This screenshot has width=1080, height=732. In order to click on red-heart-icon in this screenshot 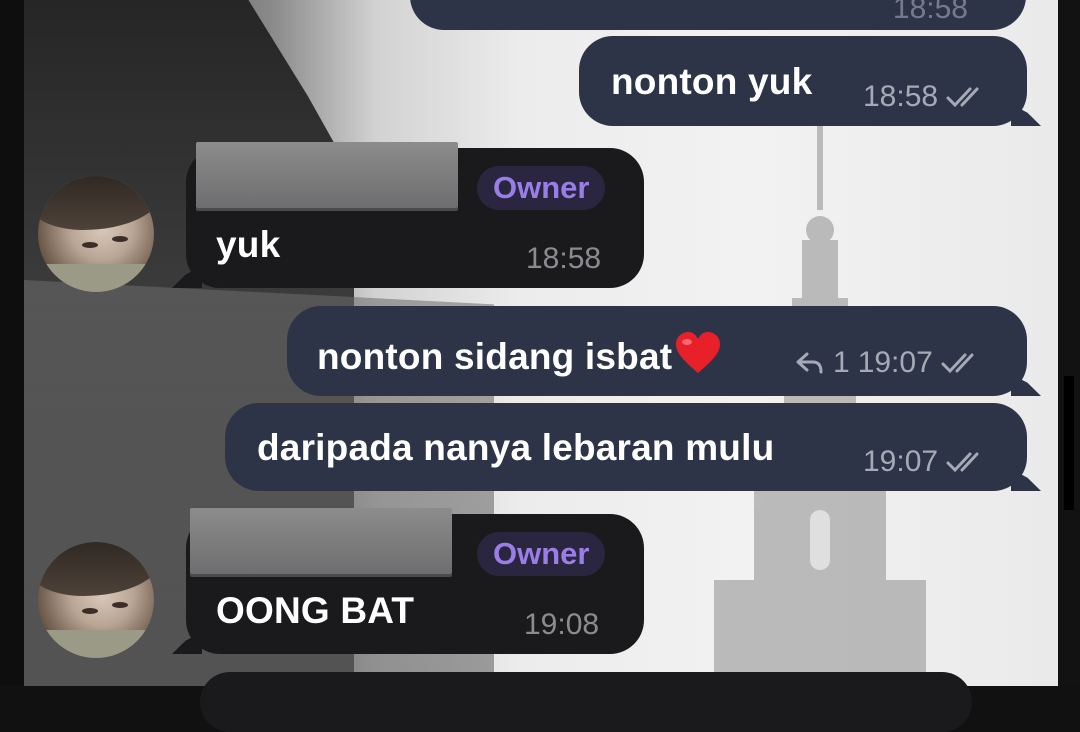, I will do `click(698, 352)`.